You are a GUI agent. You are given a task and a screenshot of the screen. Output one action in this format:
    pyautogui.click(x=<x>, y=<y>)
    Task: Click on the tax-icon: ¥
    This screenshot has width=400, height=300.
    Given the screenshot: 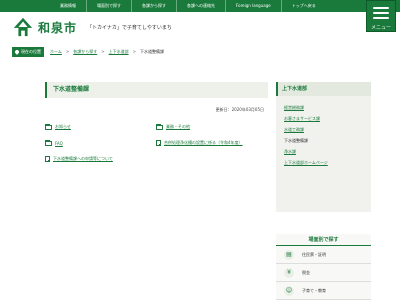 What is the action you would take?
    pyautogui.click(x=289, y=272)
    